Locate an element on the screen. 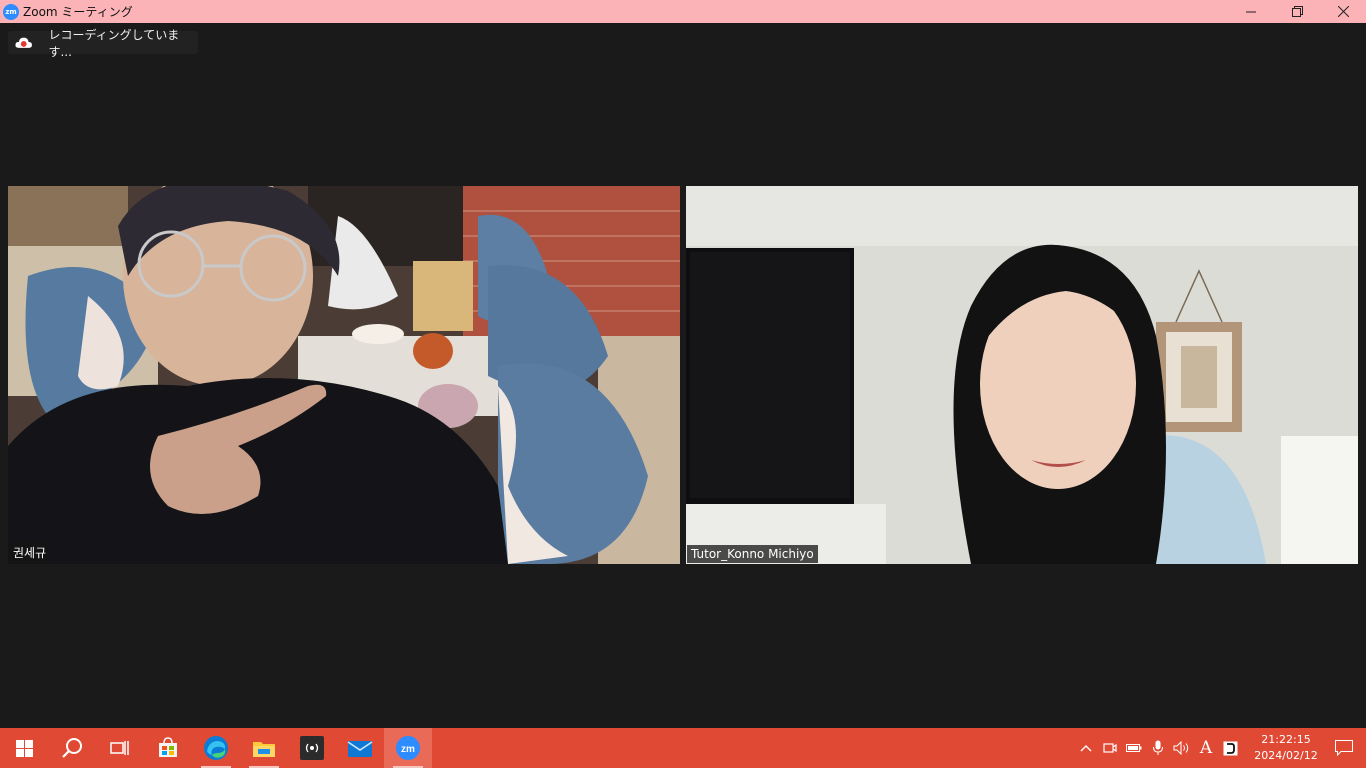 This screenshot has width=1366, height=768. taskbar-app-broadcast is located at coordinates (312, 748).